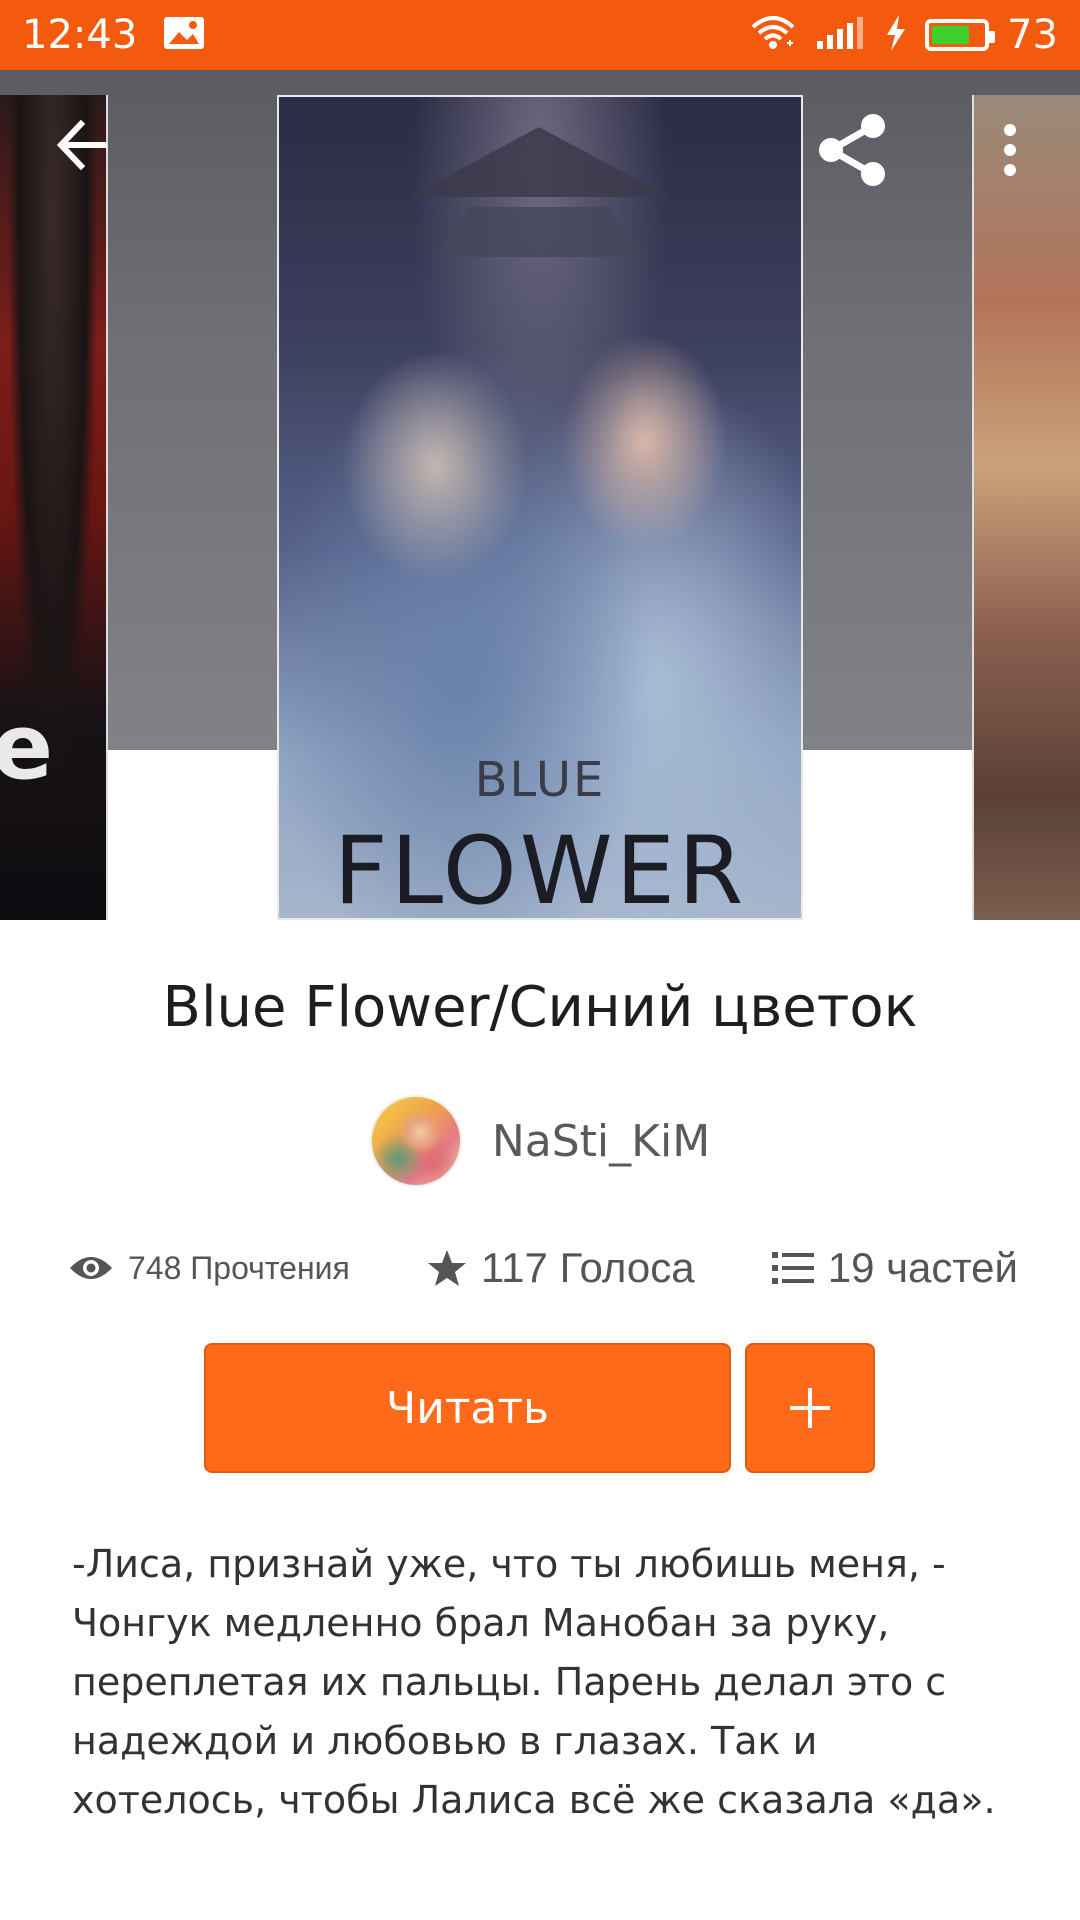 Image resolution: width=1080 pixels, height=1920 pixels. What do you see at coordinates (773, 35) in the screenshot?
I see `wifi-icon` at bounding box center [773, 35].